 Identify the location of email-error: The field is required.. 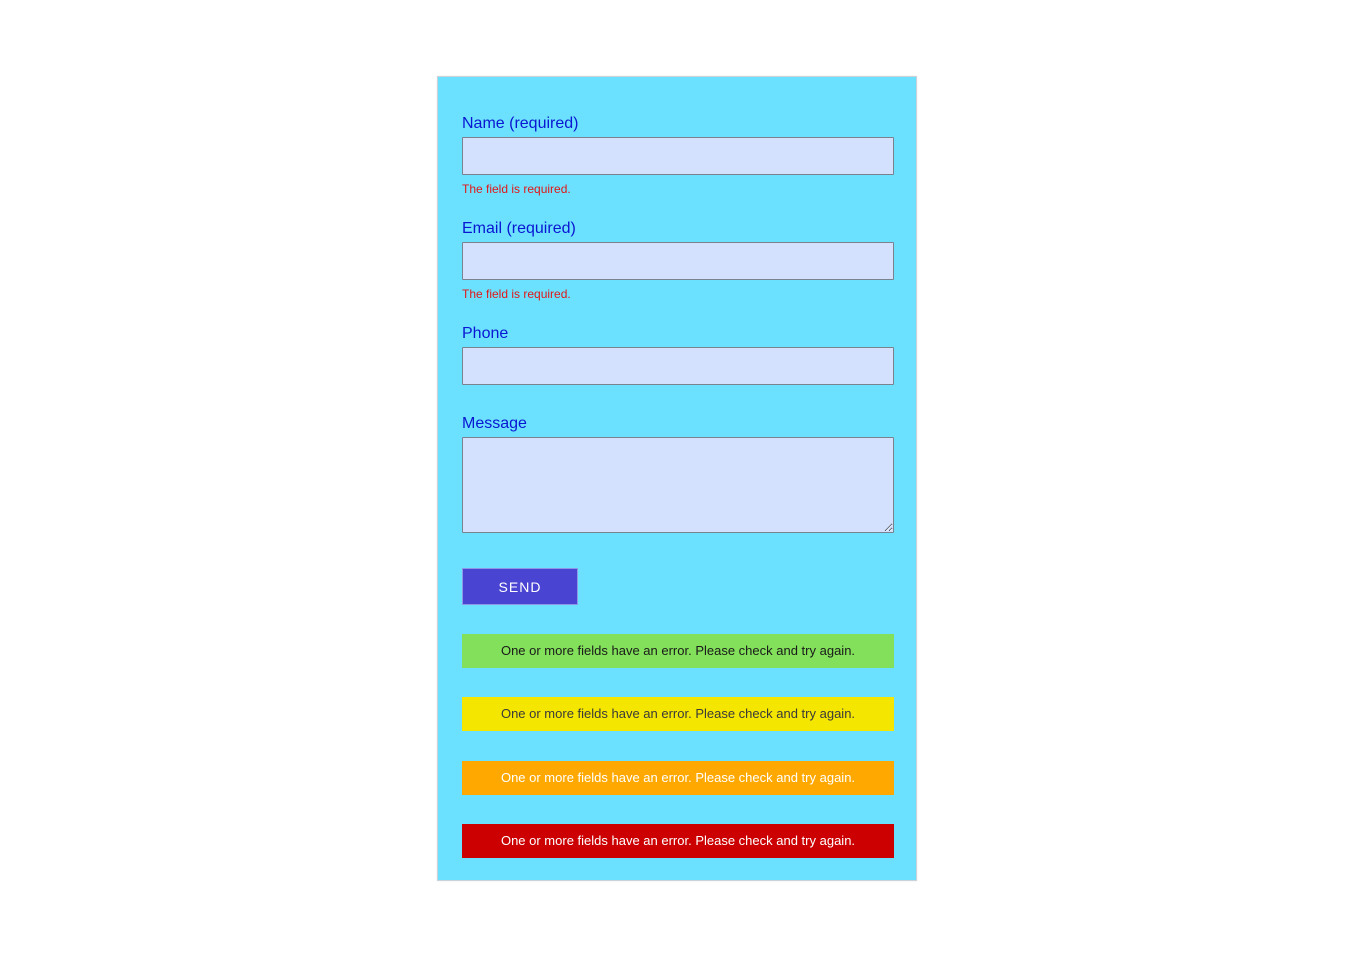
(516, 294).